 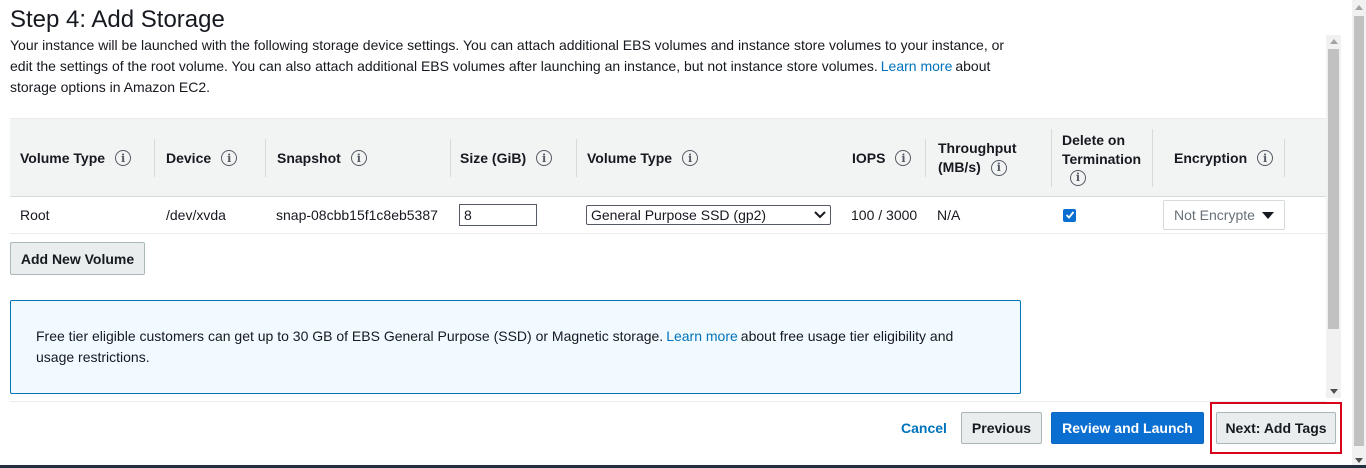 I want to click on page-title: Step 4: Add Storage, so click(x=117, y=19).